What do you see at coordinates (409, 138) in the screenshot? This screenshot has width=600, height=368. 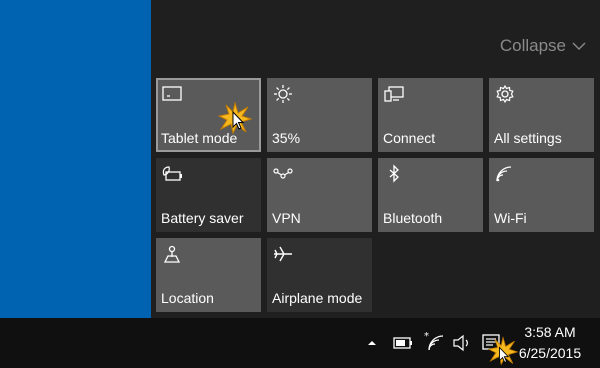 I see `tile-label: Connect` at bounding box center [409, 138].